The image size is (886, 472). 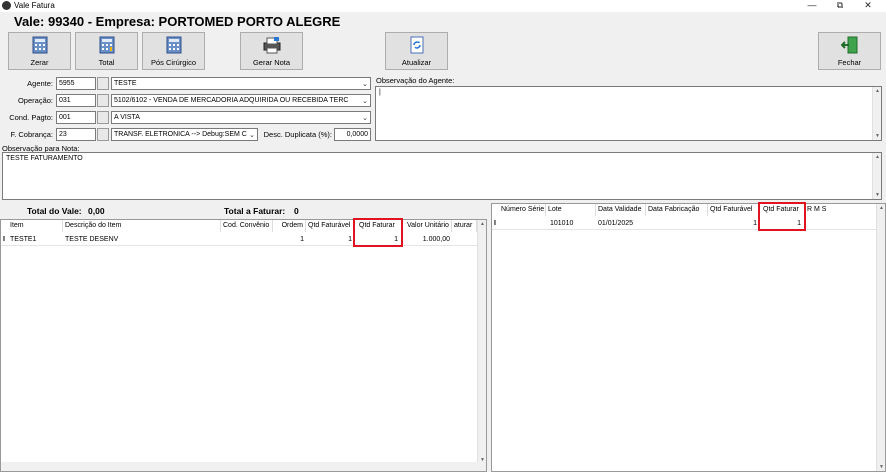 What do you see at coordinates (103, 100) in the screenshot?
I see `operacao-lookup-icon` at bounding box center [103, 100].